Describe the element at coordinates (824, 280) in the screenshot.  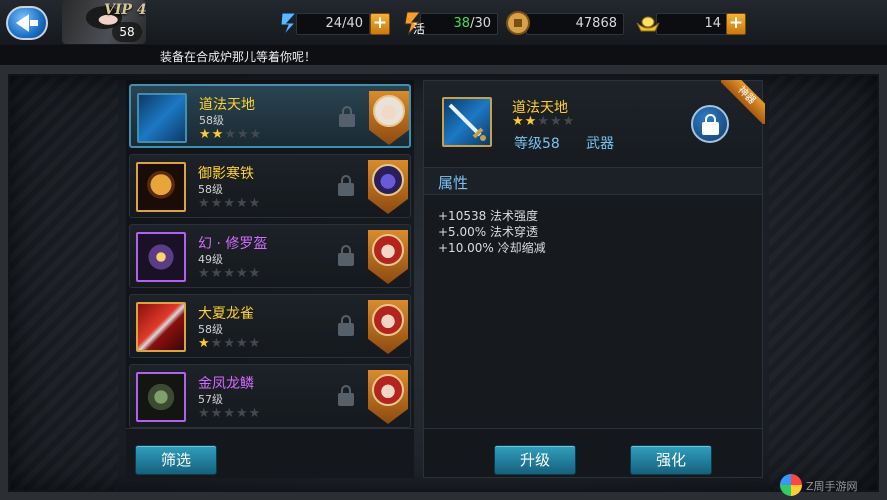
I see `background-decoration-right` at that location.